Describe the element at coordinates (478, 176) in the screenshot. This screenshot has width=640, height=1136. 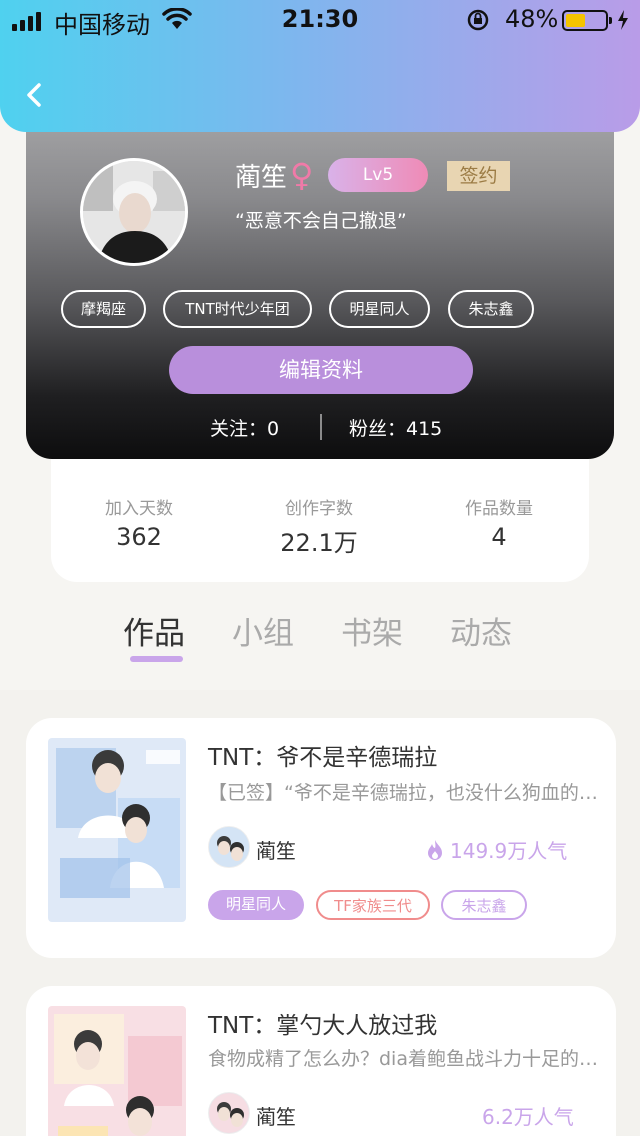
I see `signed-badge: 签约` at that location.